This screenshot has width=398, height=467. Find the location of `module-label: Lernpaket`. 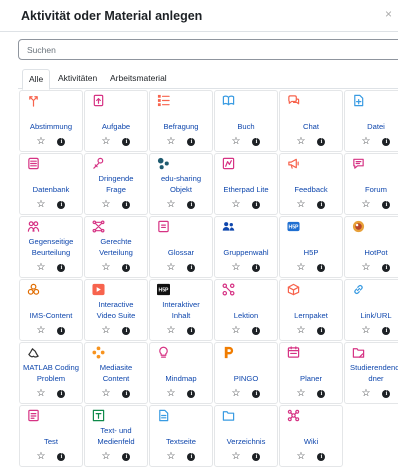

module-label: Lernpaket is located at coordinates (311, 316).